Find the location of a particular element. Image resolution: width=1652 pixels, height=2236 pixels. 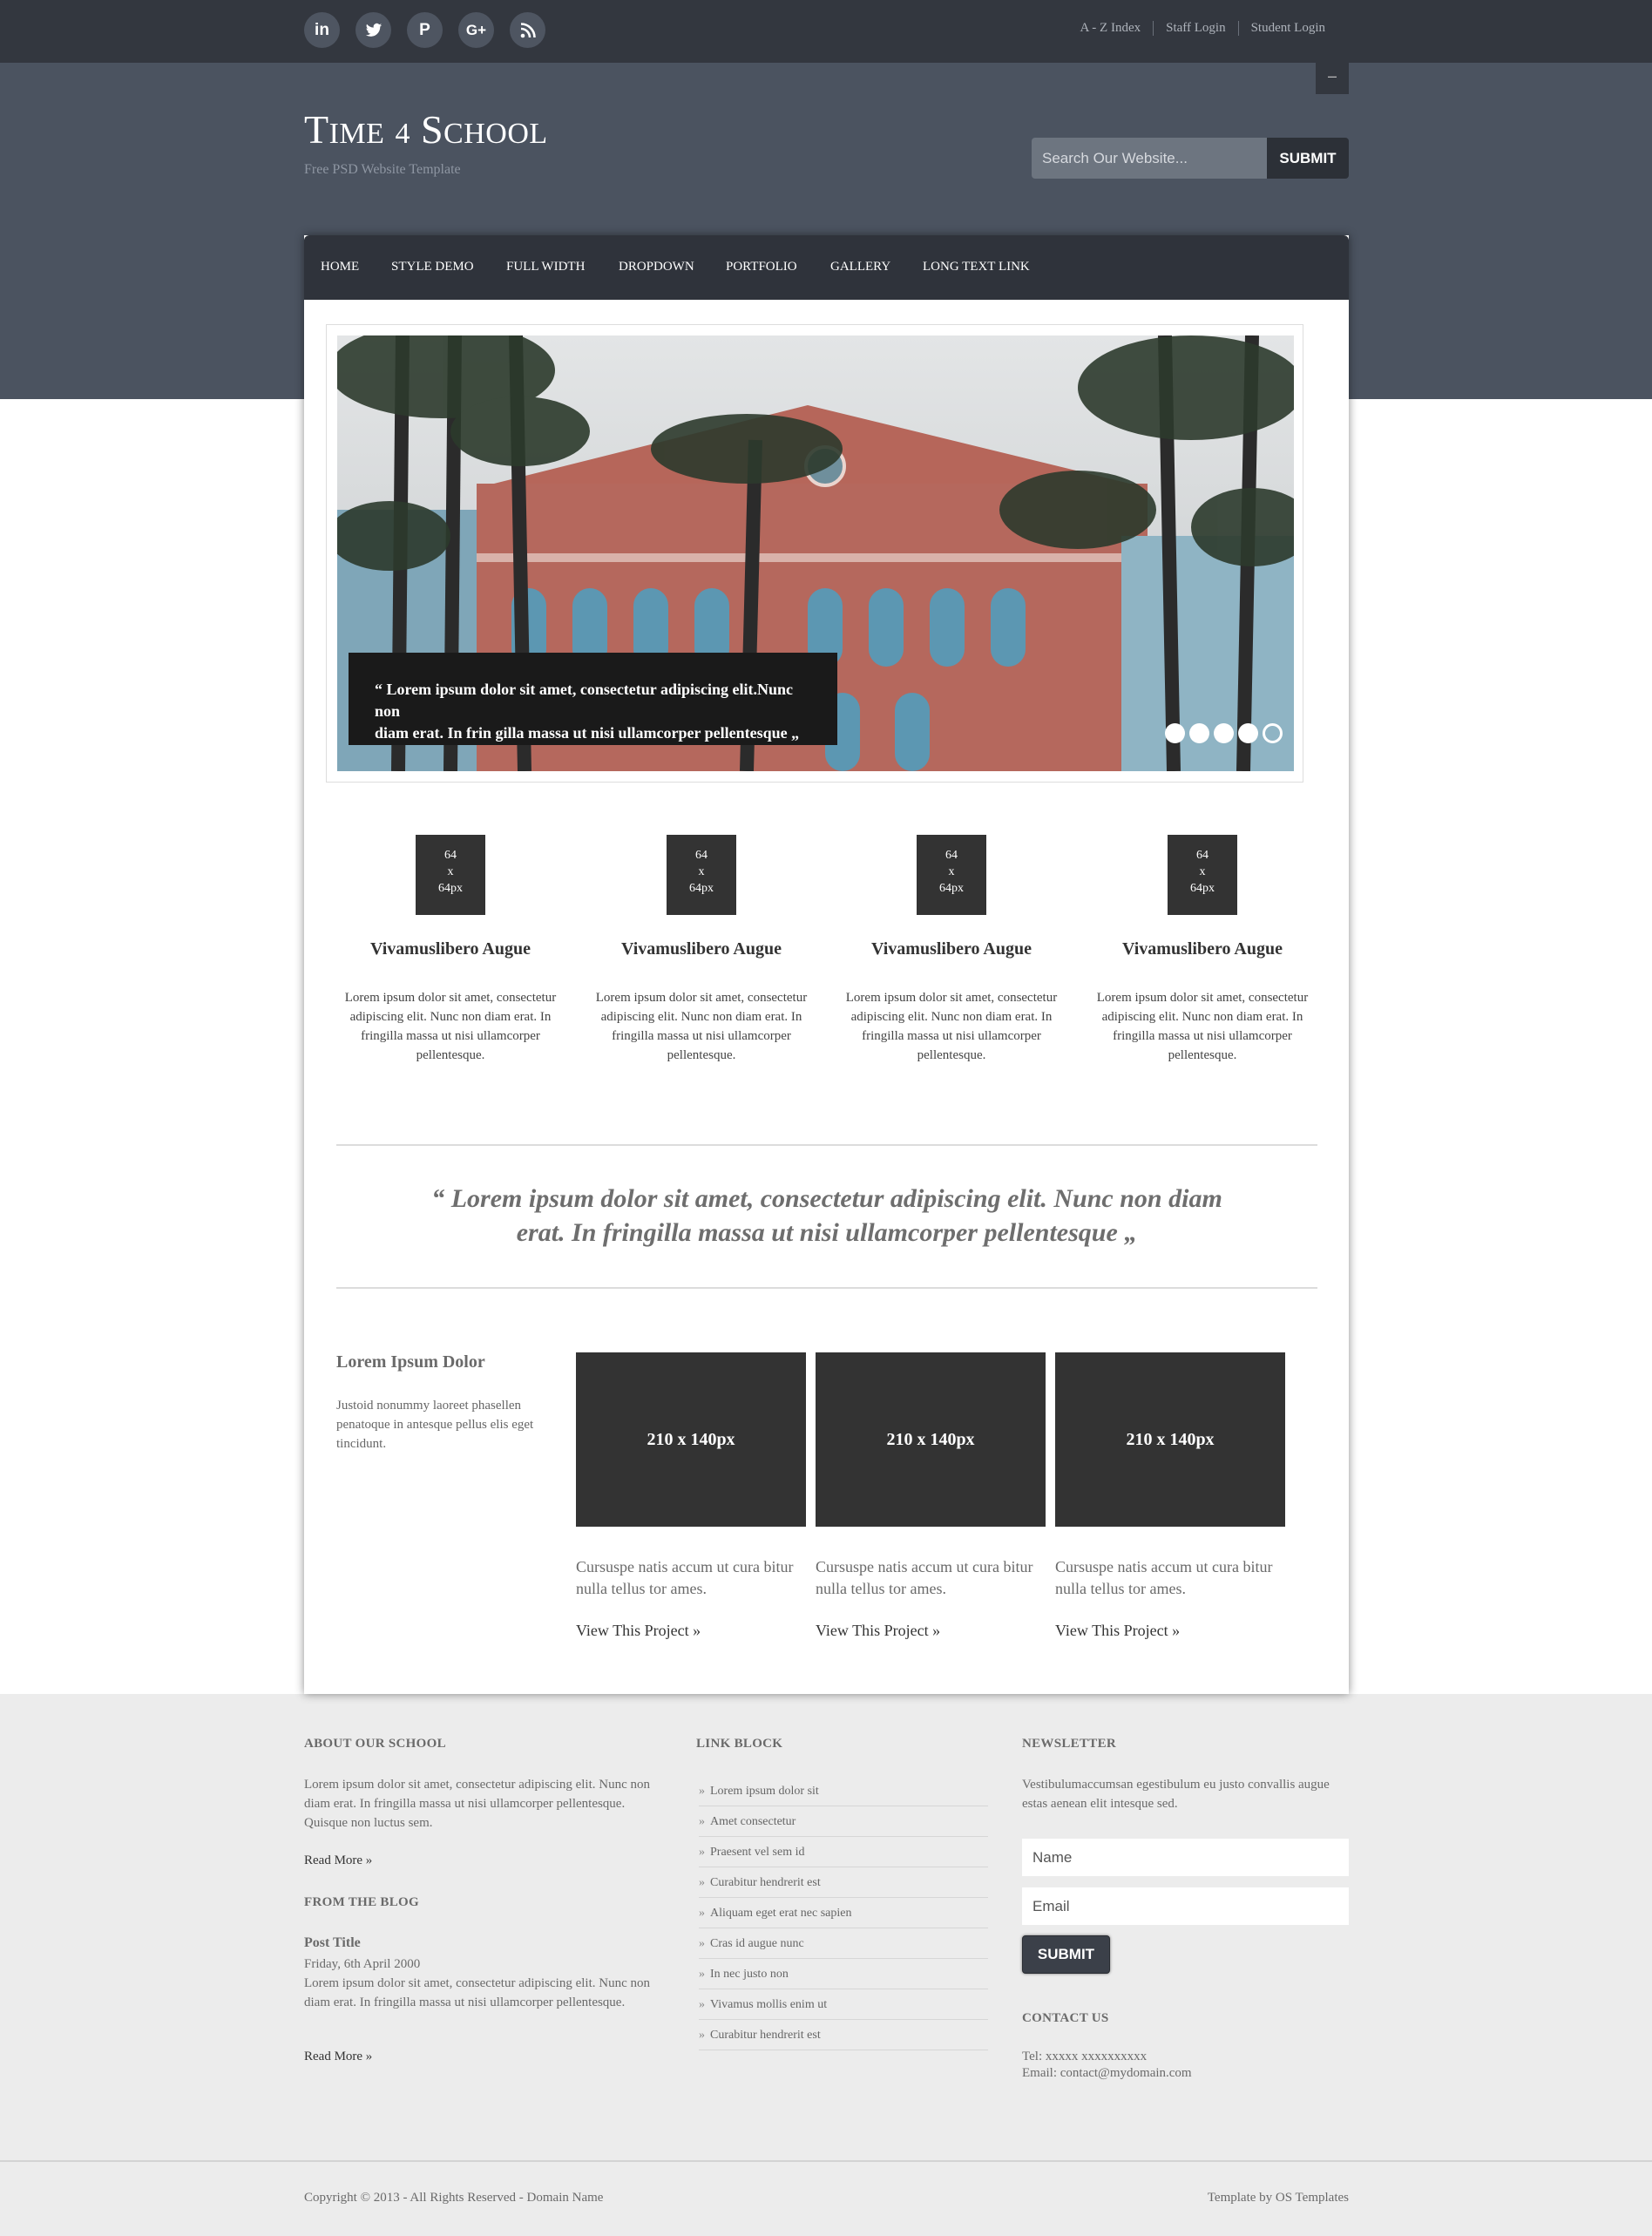

link-block-item: » Cras id augue nunc is located at coordinates (843, 1944).